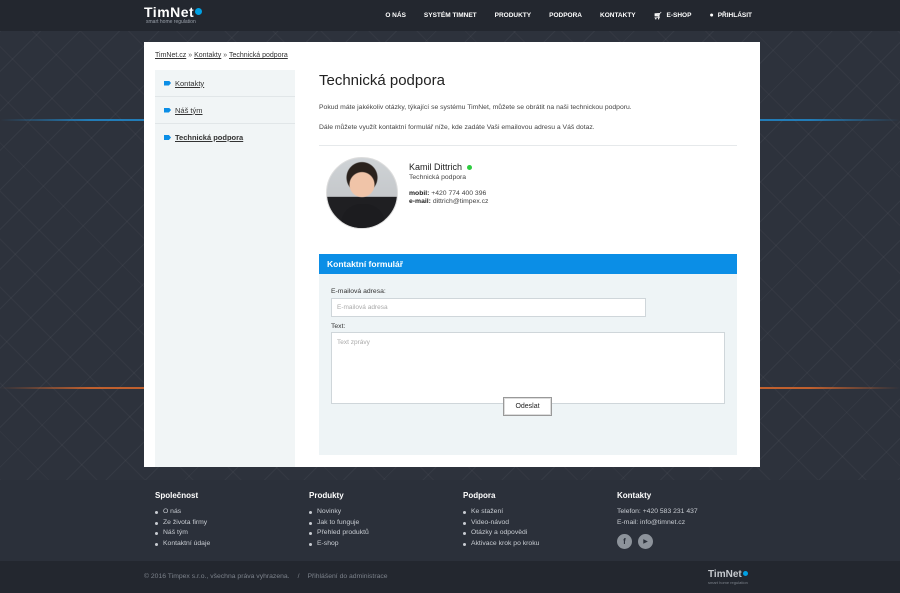  What do you see at coordinates (448, 167) in the screenshot?
I see `contact-name: Kamil Dittrich` at bounding box center [448, 167].